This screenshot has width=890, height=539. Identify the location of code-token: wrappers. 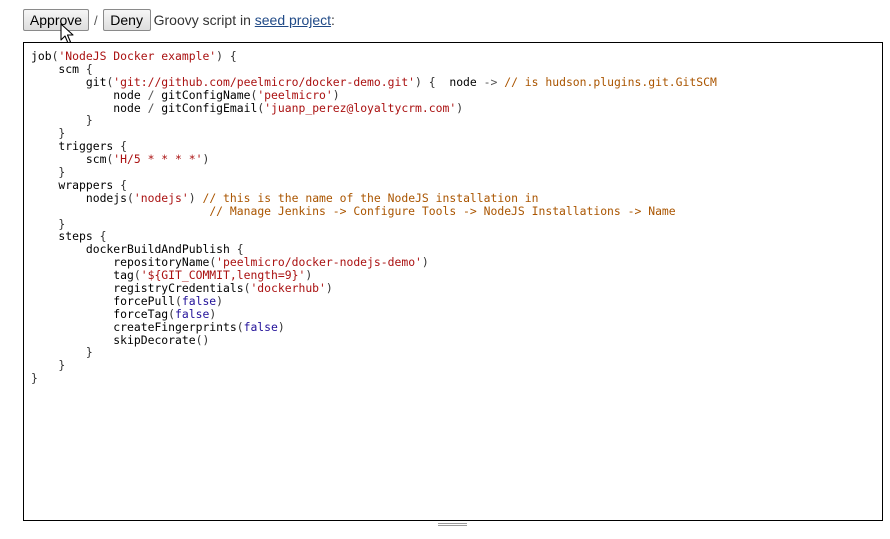
(76, 184).